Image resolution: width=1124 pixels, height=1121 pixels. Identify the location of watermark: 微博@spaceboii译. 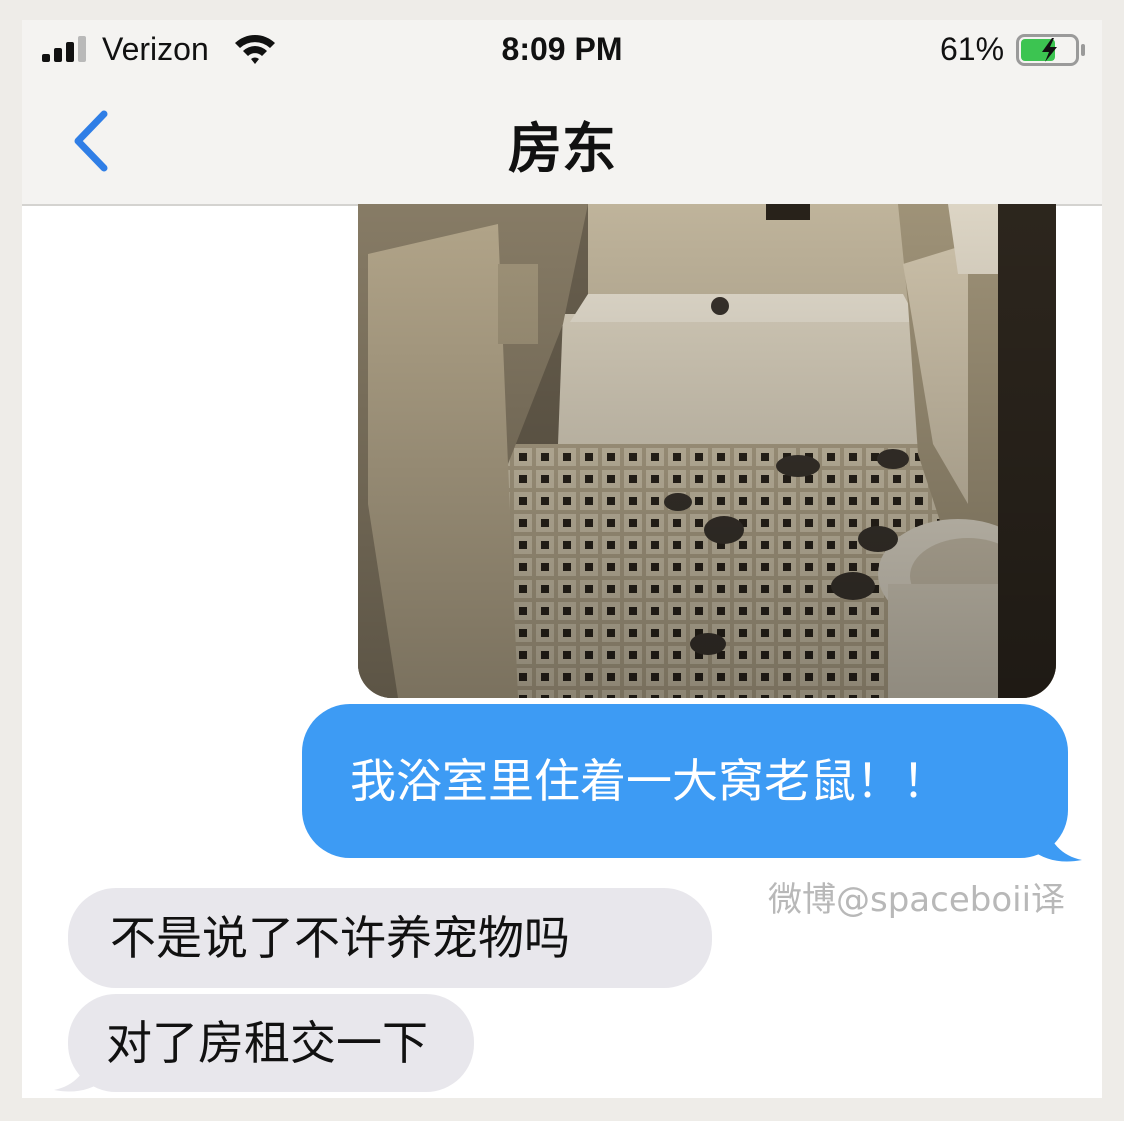
(917, 900).